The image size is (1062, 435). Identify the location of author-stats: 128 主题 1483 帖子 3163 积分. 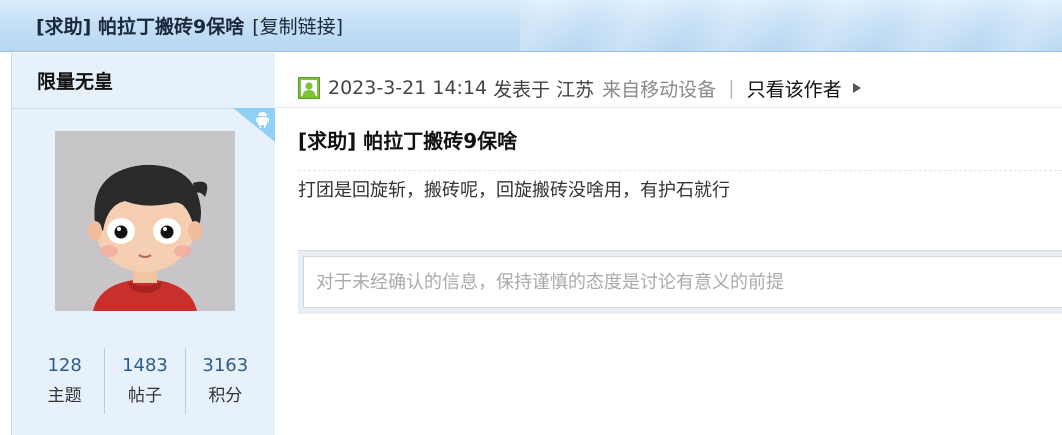
(145, 381).